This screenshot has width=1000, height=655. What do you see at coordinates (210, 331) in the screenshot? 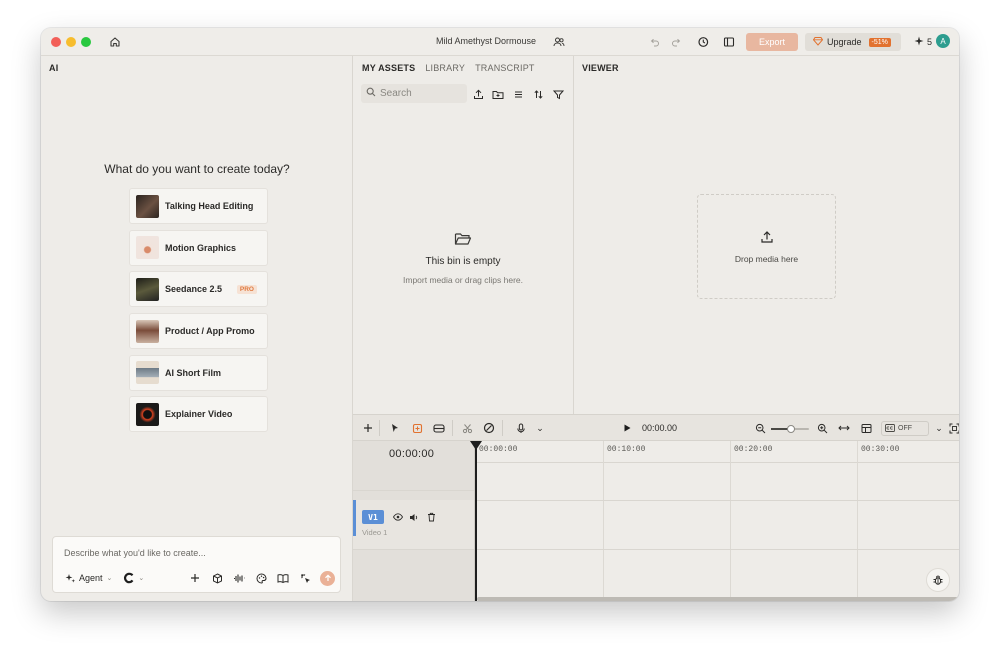
I see `template-label: Product / App Promo` at bounding box center [210, 331].